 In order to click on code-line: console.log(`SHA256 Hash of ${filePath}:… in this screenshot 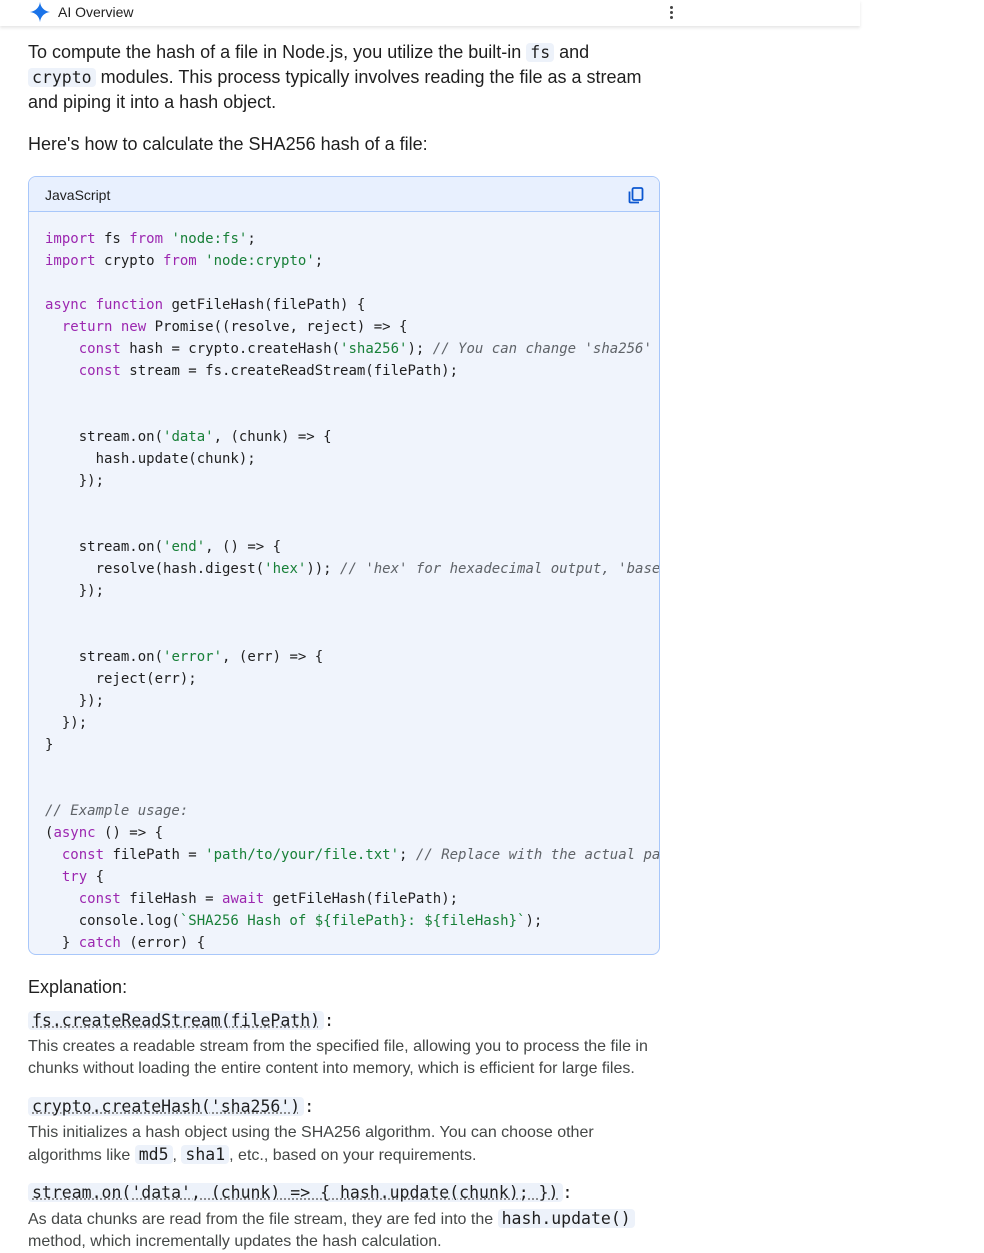, I will do `click(294, 921)`.